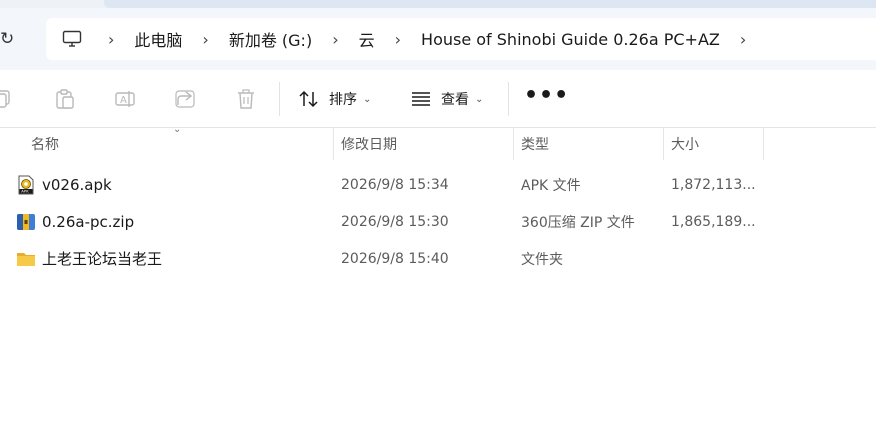 This screenshot has width=876, height=443. I want to click on refresh-icon: ↻, so click(10, 39).